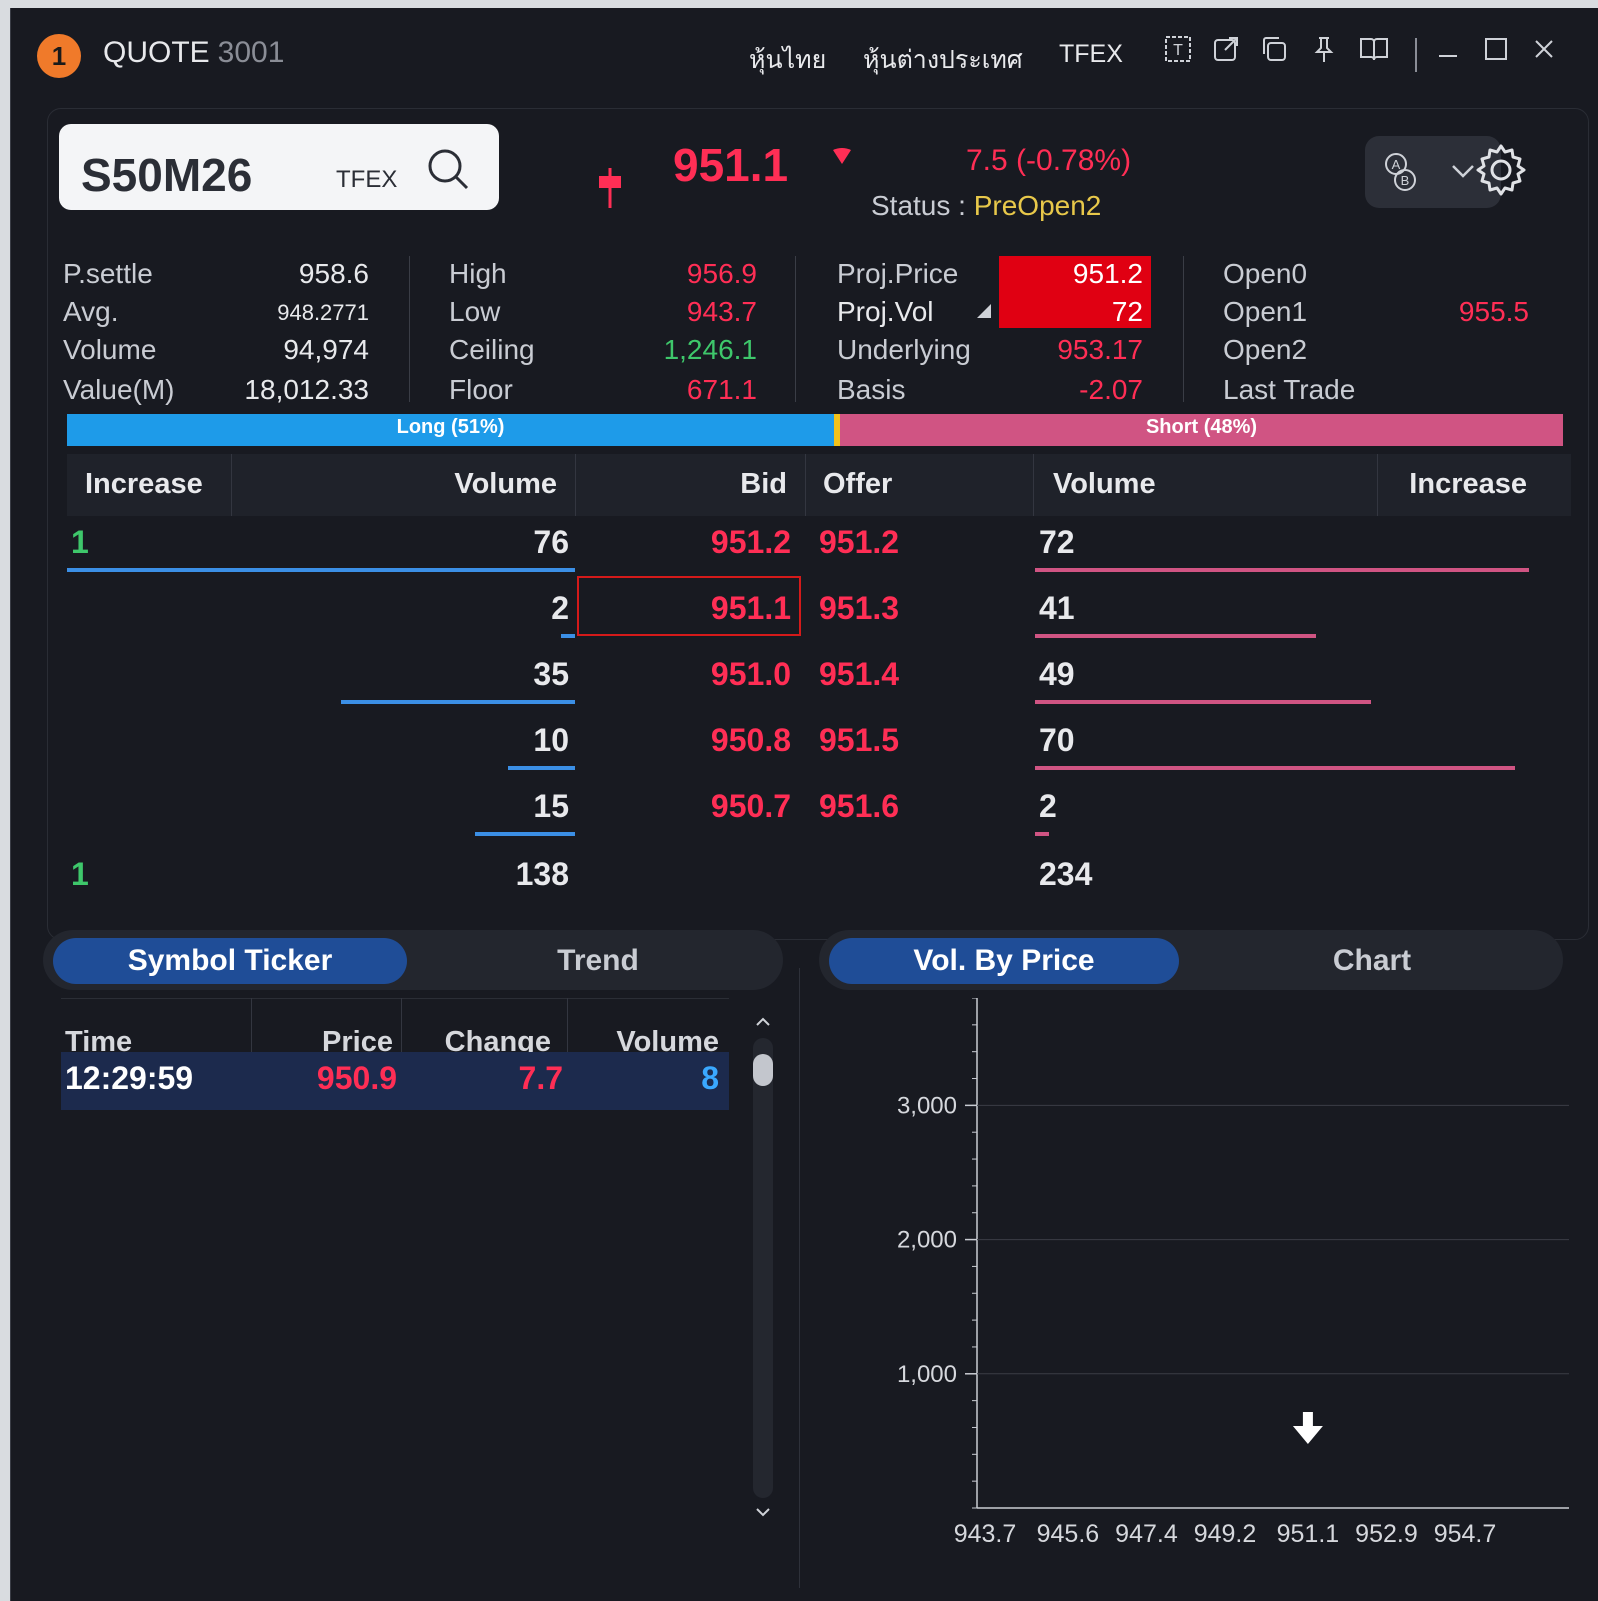 This screenshot has width=1598, height=1601. What do you see at coordinates (1405, 180) in the screenshot?
I see `svg-text: B` at bounding box center [1405, 180].